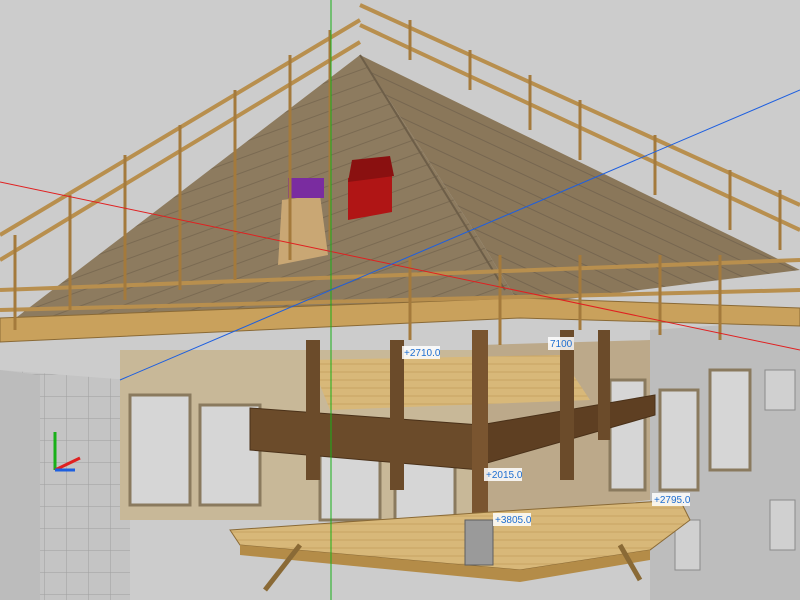 The height and width of the screenshot is (600, 800). I want to click on dimension-2: 7100, so click(561, 343).